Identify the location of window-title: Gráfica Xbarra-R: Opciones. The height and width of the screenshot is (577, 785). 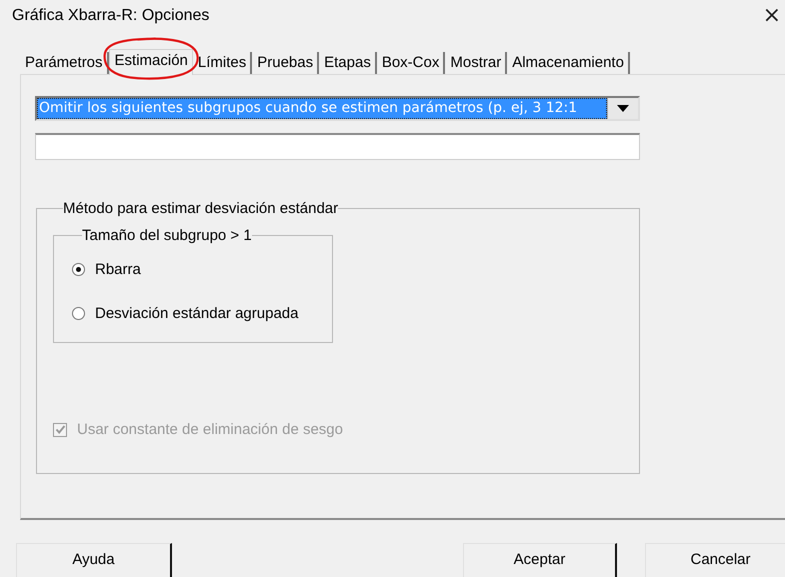
(111, 16).